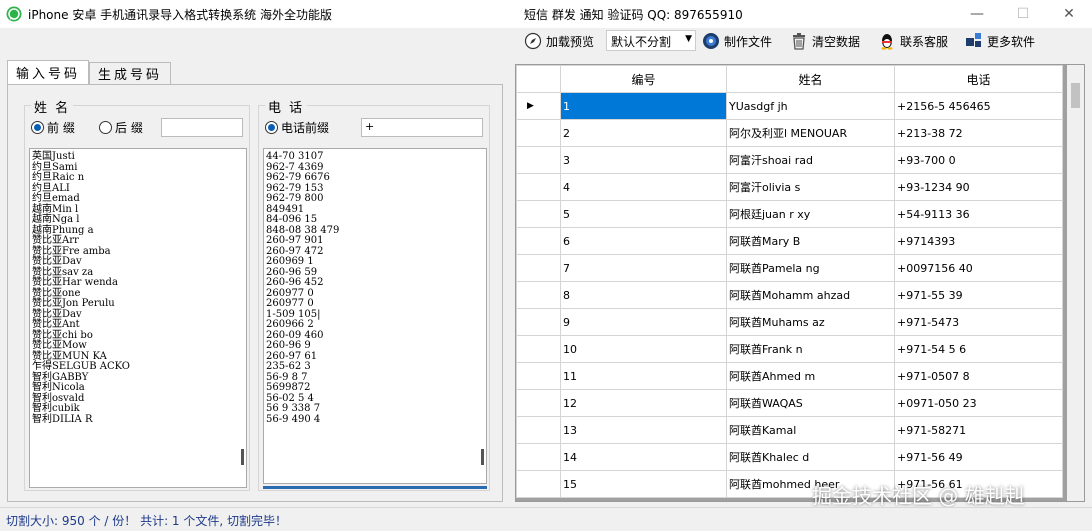 The width and height of the screenshot is (1092, 531). I want to click on table-row: 13 阿联酋Kamal +971-58271, so click(789, 430).